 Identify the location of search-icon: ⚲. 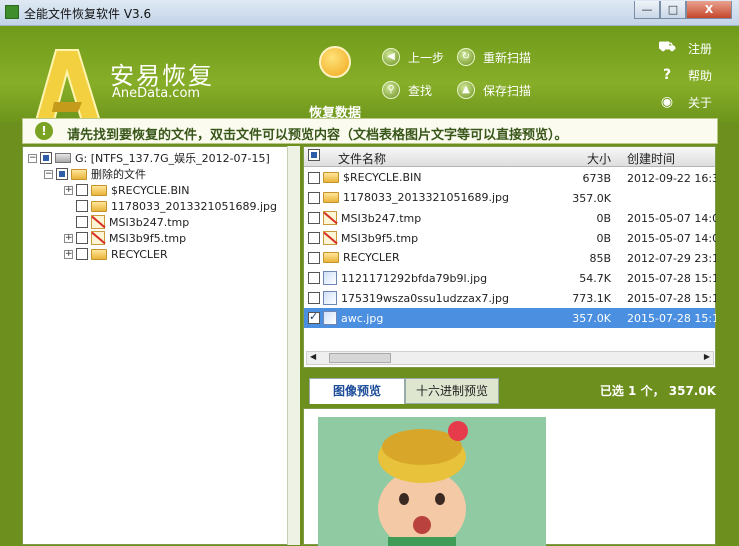
(391, 90).